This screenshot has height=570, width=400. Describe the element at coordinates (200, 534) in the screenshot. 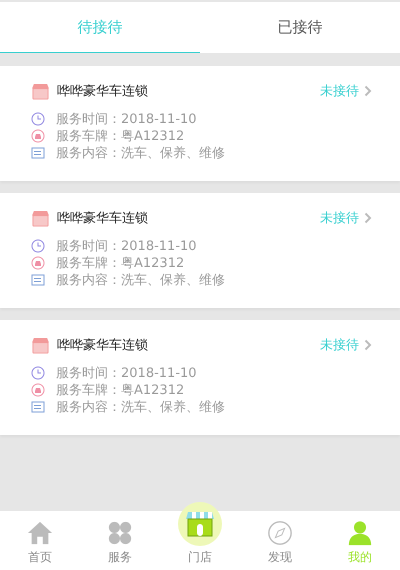

I see `nav-item: 门店` at that location.